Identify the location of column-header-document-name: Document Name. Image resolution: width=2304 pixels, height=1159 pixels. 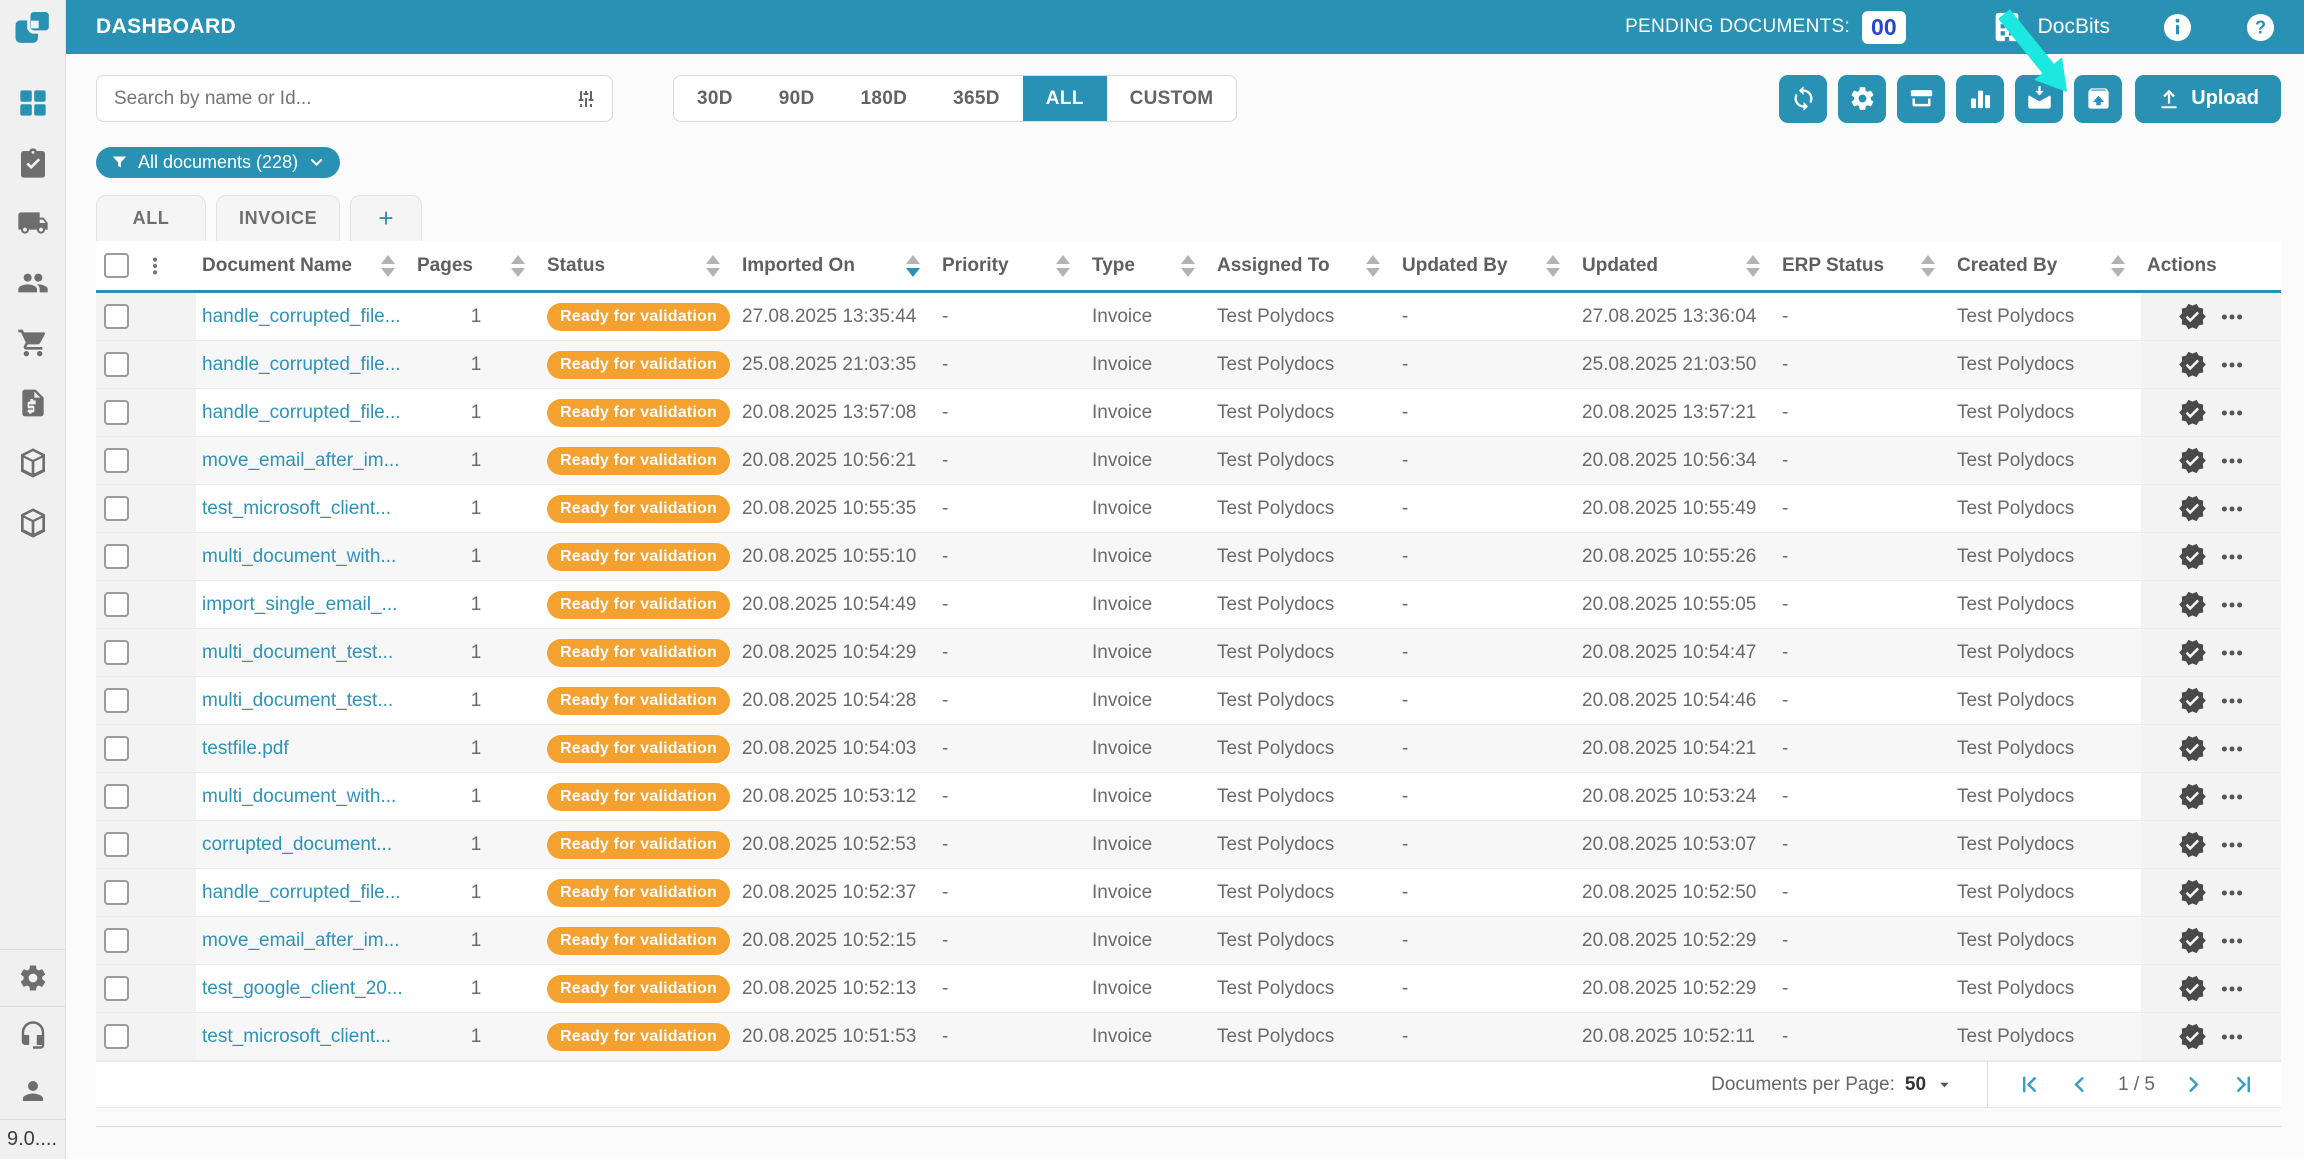
(303, 265).